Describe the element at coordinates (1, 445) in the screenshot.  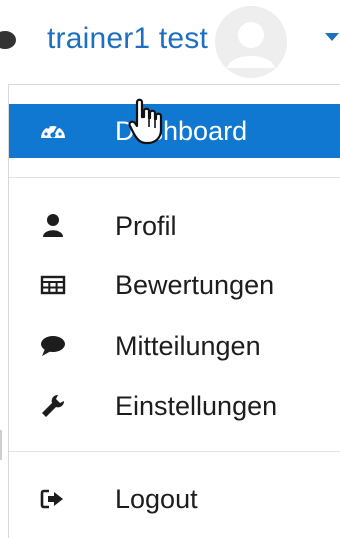
I see `page-edge-line` at that location.